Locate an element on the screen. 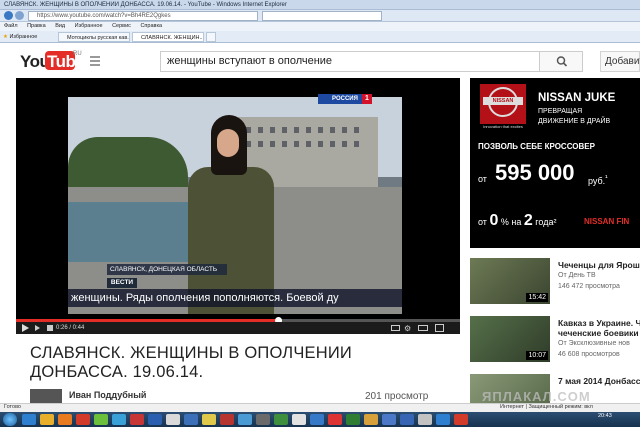 This screenshot has width=640, height=427. guide-menu-icon is located at coordinates (98, 61).